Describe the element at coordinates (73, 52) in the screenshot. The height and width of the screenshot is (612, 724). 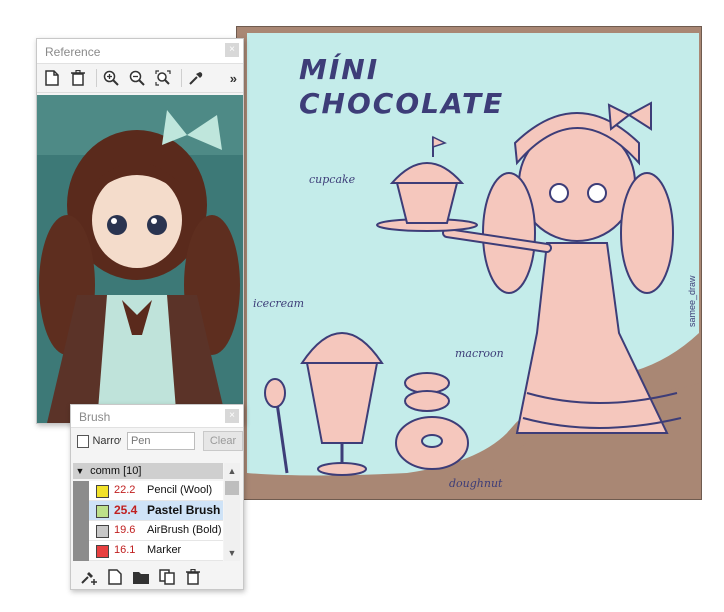
I see `reference-title: Reference` at that location.